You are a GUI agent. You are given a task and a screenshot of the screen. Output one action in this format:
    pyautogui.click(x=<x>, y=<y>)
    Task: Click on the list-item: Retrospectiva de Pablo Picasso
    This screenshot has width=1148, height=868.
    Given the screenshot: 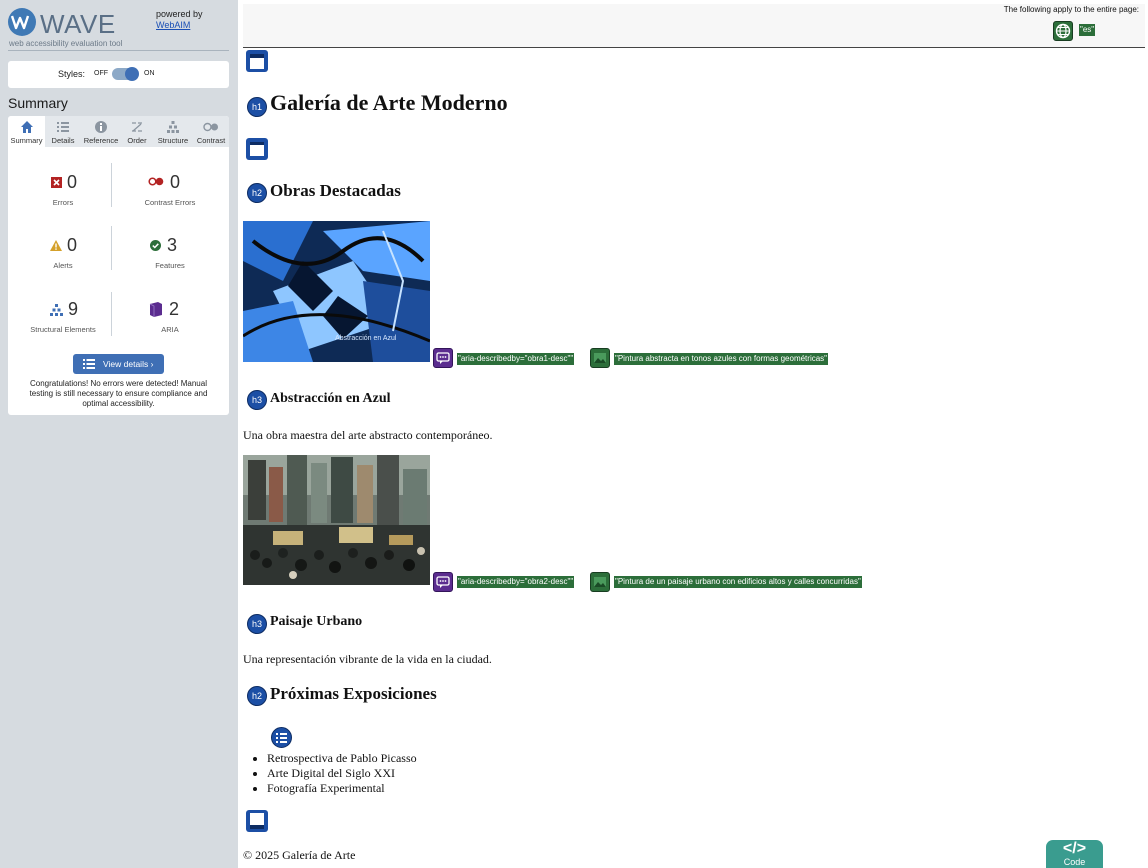 What is the action you would take?
    pyautogui.click(x=342, y=758)
    